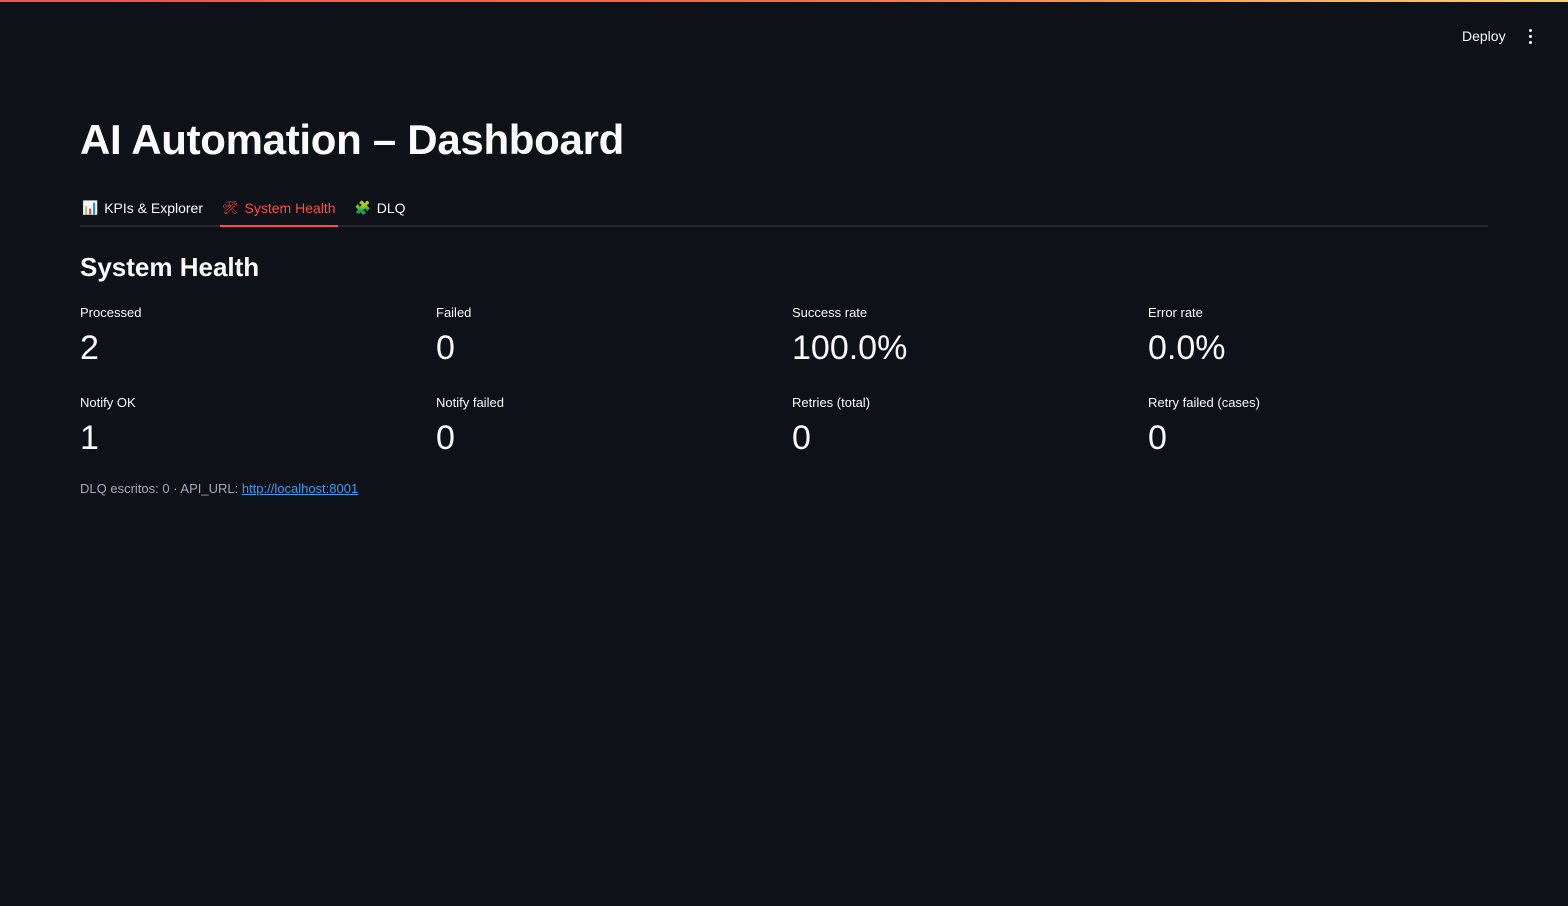  What do you see at coordinates (970, 428) in the screenshot?
I see `metric-retries-total: Retries (total) 0` at bounding box center [970, 428].